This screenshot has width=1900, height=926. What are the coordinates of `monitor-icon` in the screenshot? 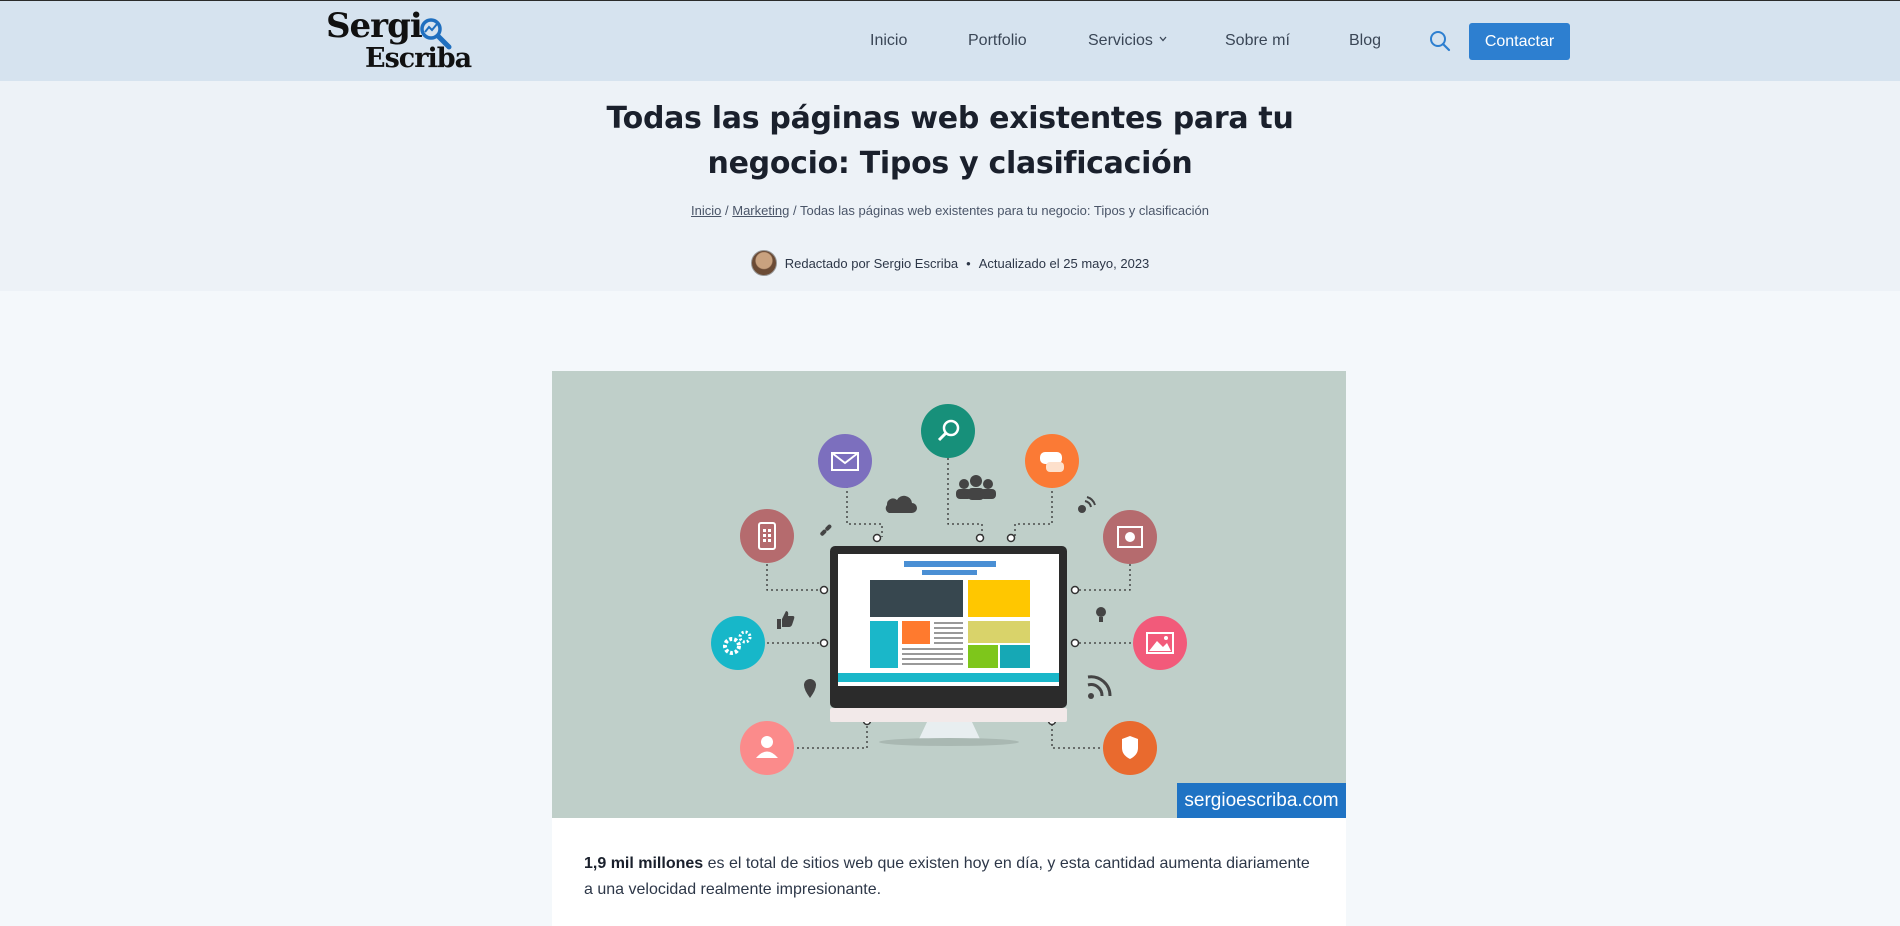 It's located at (948, 646).